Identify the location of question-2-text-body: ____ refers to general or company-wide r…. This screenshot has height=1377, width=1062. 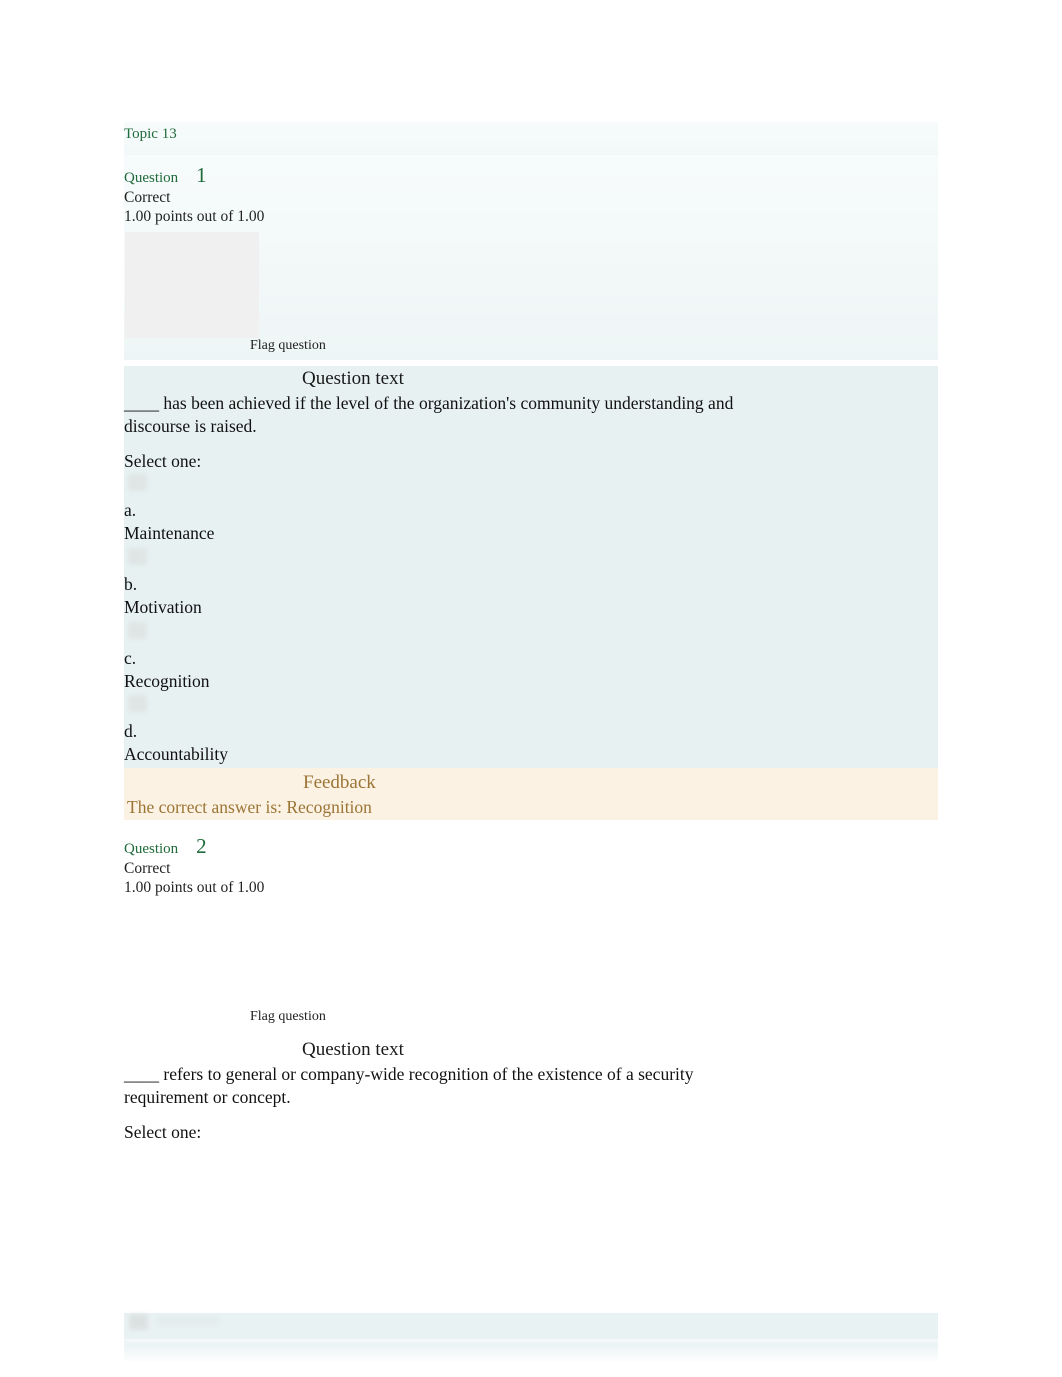
(409, 1085).